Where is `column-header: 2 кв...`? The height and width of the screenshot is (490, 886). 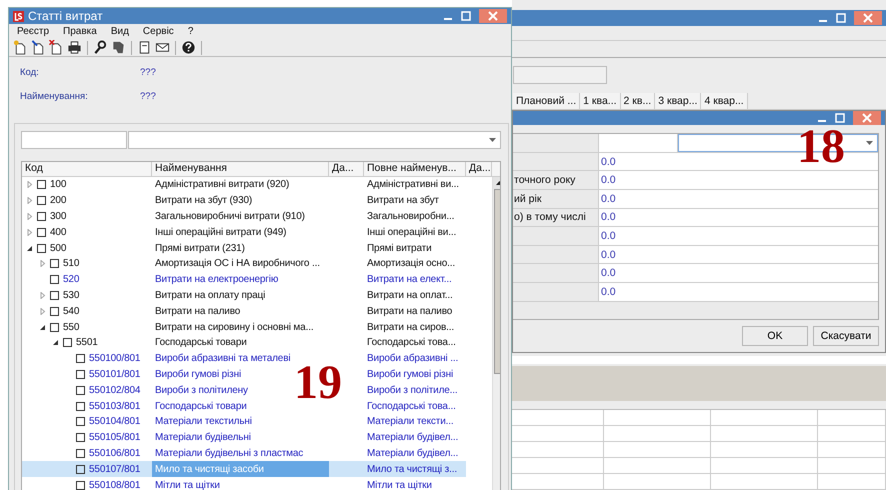 column-header: 2 кв... is located at coordinates (638, 101).